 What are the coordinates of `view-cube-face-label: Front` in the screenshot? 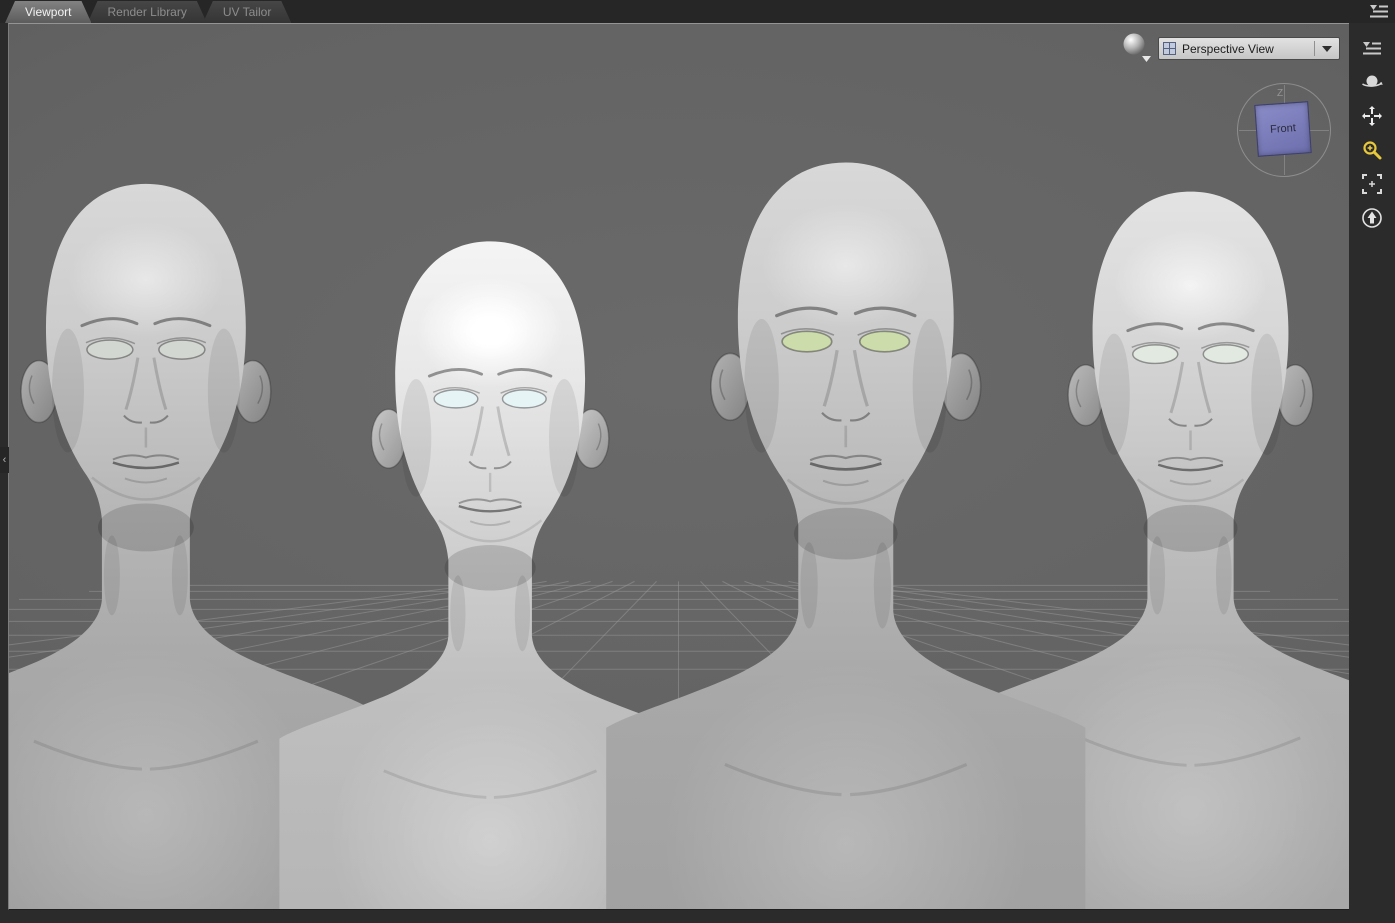 It's located at (1283, 129).